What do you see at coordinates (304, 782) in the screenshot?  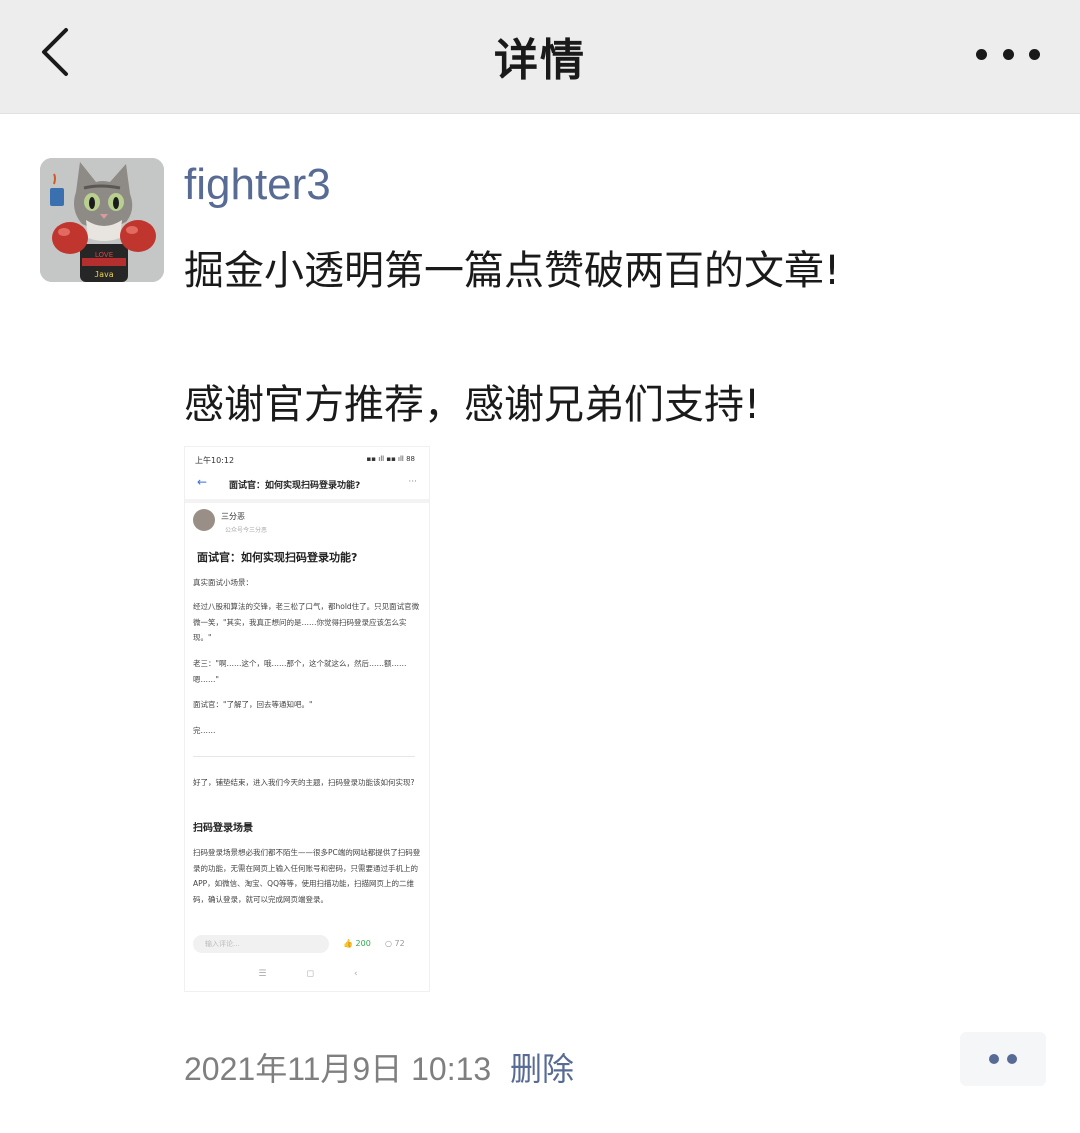 I see `attach-paragraph: 好了，铺垫结束，进入我们今天的主题，扫码登录功能该如何实现?` at bounding box center [304, 782].